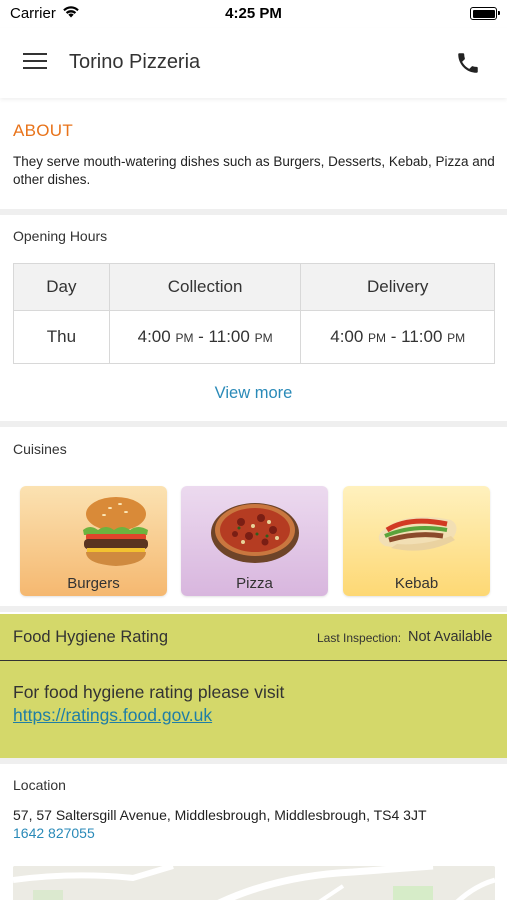 The width and height of the screenshot is (507, 900). I want to click on location-map, so click(254, 883).